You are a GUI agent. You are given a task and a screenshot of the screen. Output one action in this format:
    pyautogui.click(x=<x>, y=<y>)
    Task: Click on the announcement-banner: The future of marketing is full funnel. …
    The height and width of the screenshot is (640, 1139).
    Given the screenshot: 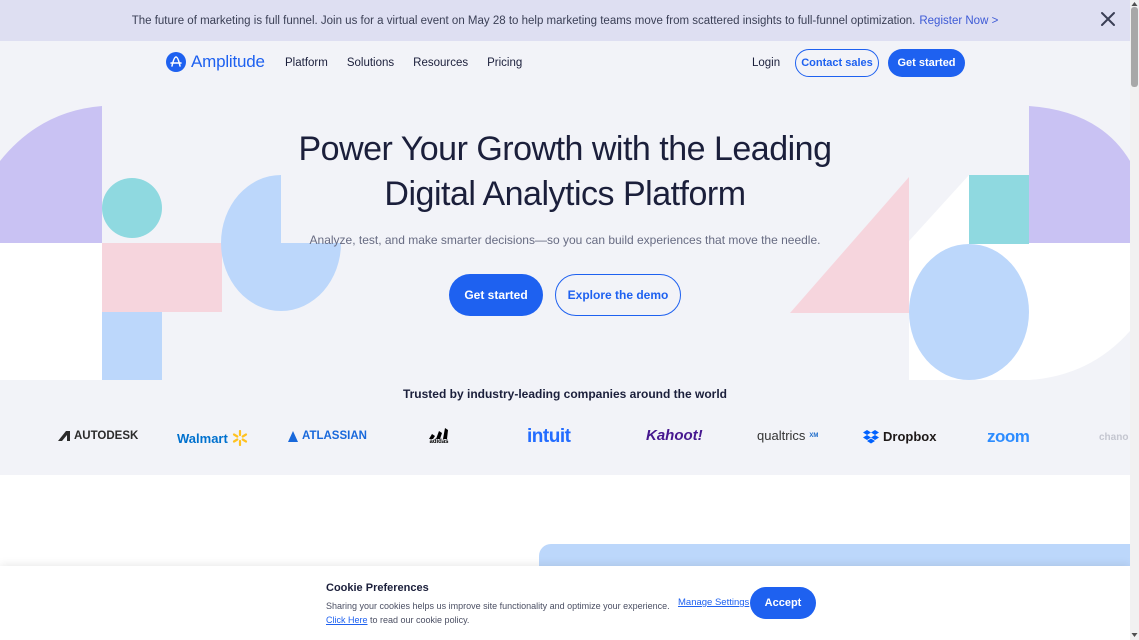 What is the action you would take?
    pyautogui.click(x=565, y=20)
    